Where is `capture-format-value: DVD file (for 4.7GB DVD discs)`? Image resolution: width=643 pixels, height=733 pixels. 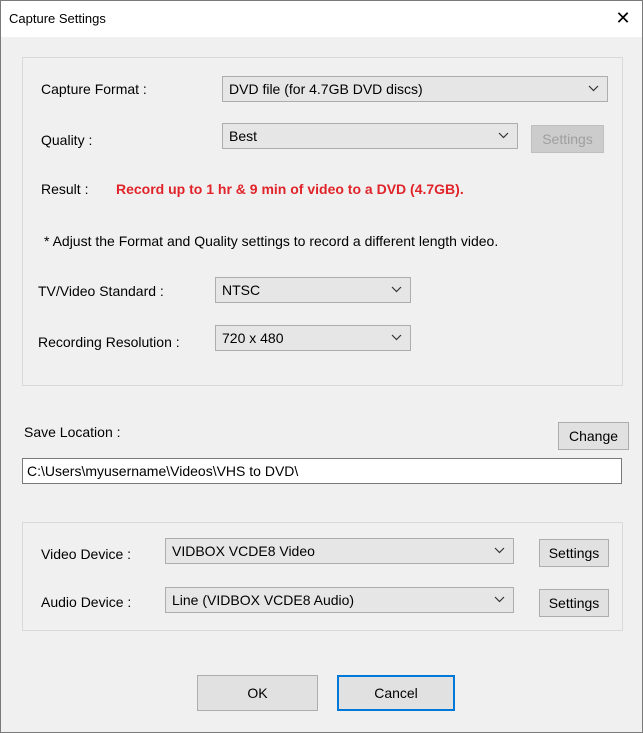 capture-format-value: DVD file (for 4.7GB DVD discs) is located at coordinates (326, 89).